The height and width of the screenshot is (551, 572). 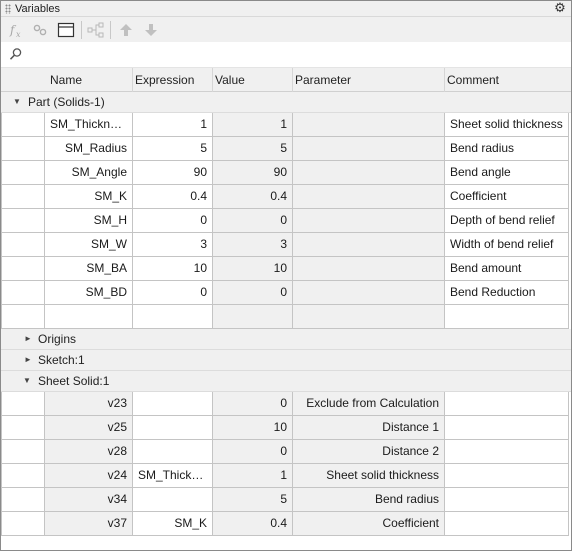 I want to click on table-row: v37 SM_K 0.4 Coefficient, so click(x=286, y=524).